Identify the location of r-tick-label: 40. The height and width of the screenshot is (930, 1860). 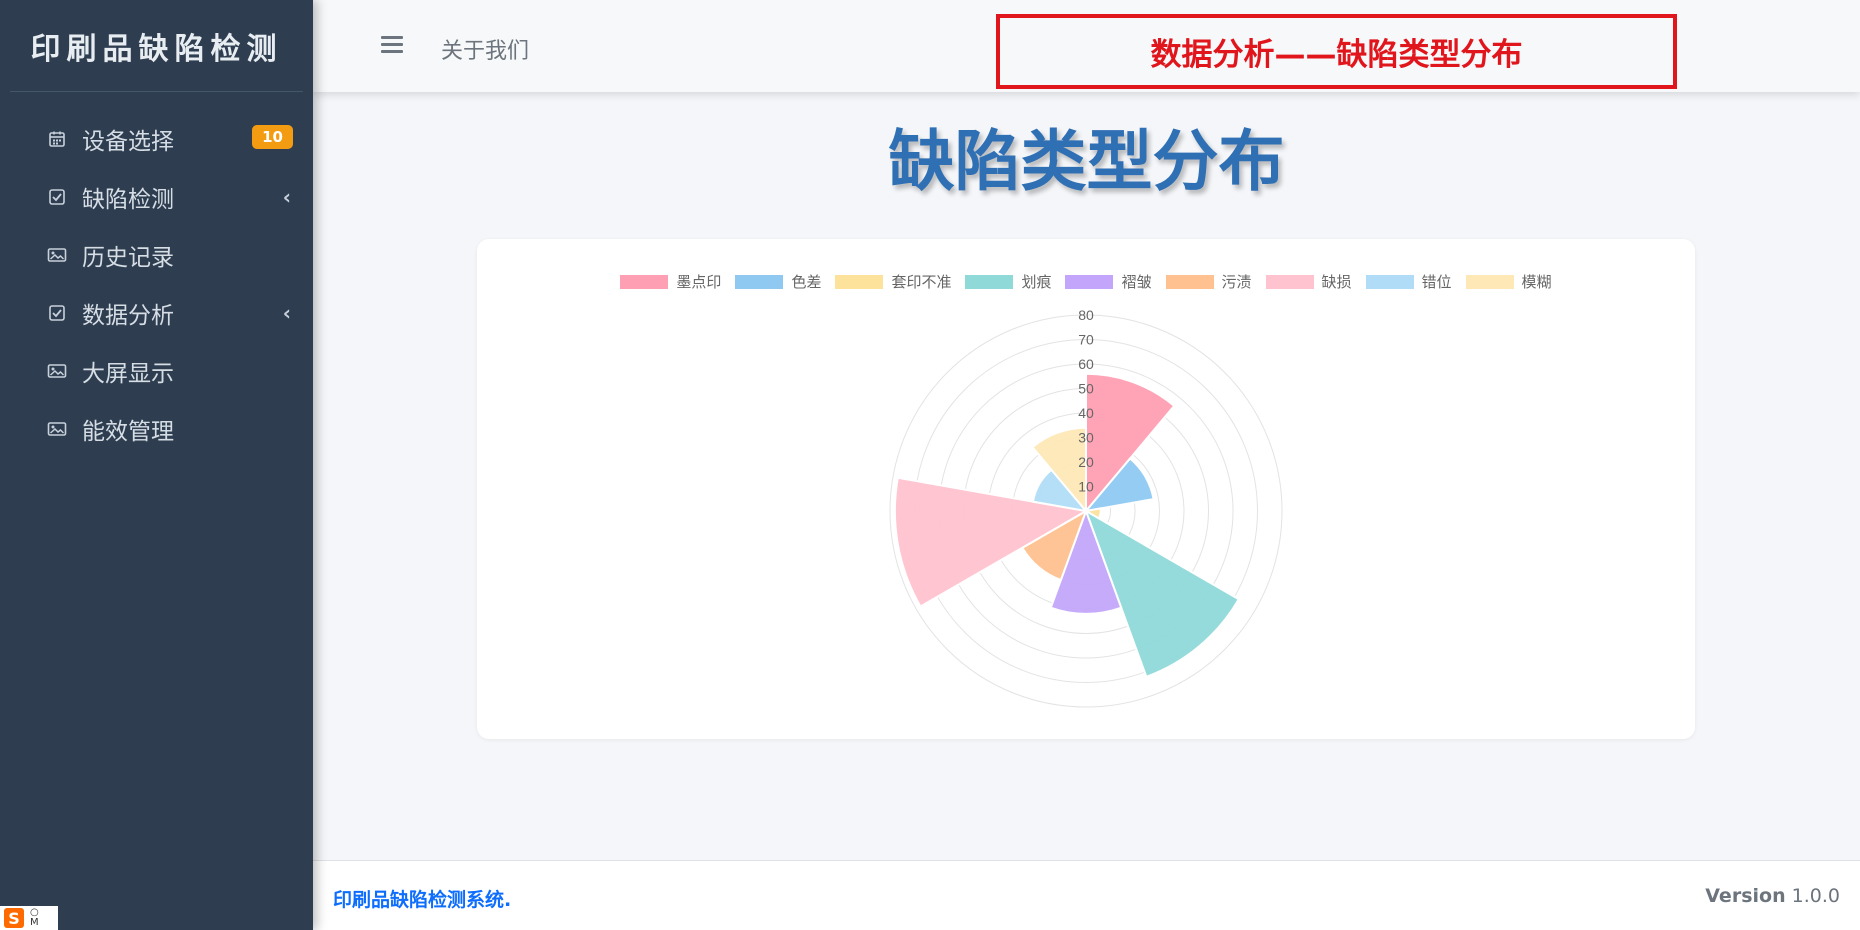
(1086, 413).